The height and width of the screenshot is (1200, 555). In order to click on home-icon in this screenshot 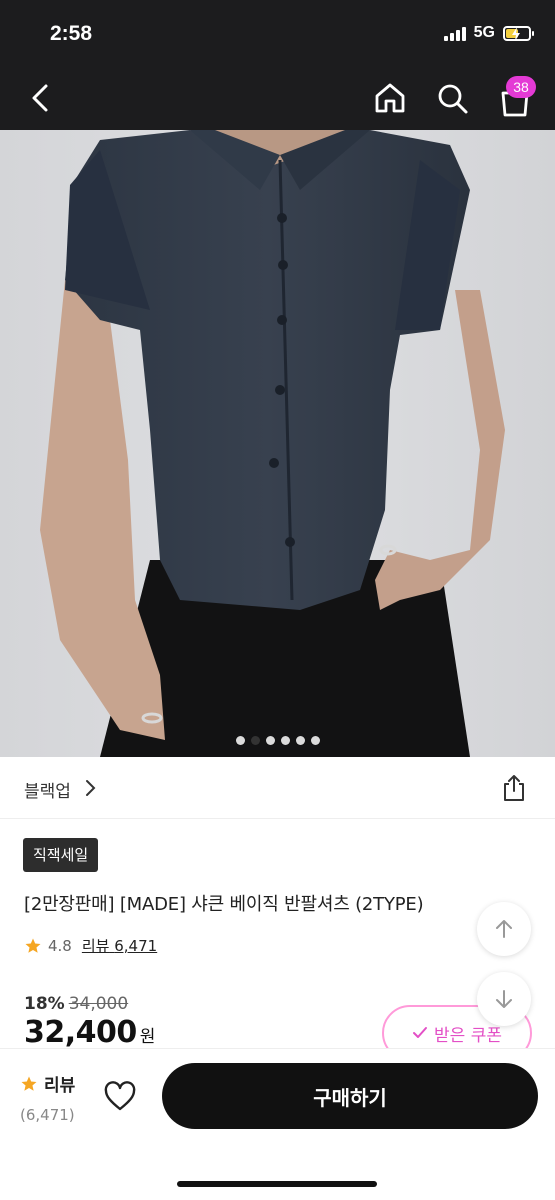, I will do `click(390, 98)`.